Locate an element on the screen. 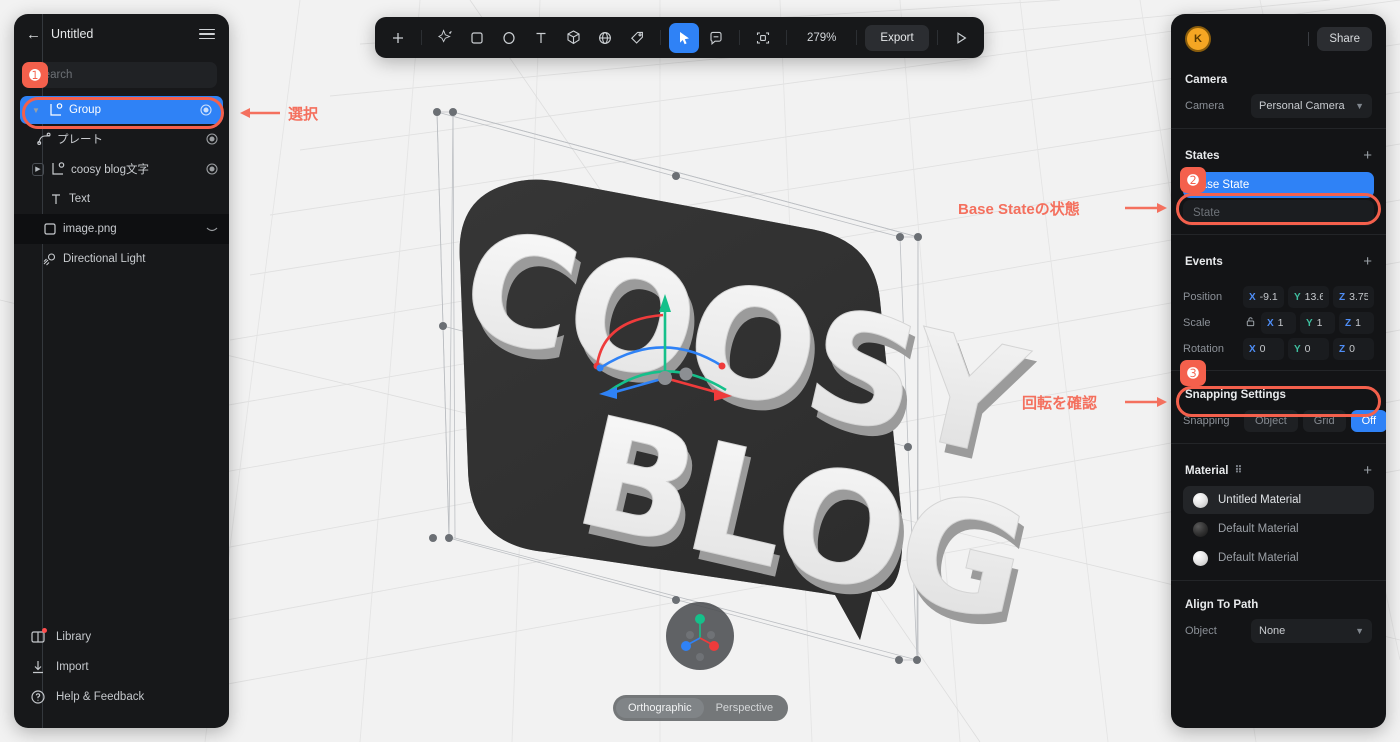 The image size is (1400, 742). avatar: K is located at coordinates (1198, 39).